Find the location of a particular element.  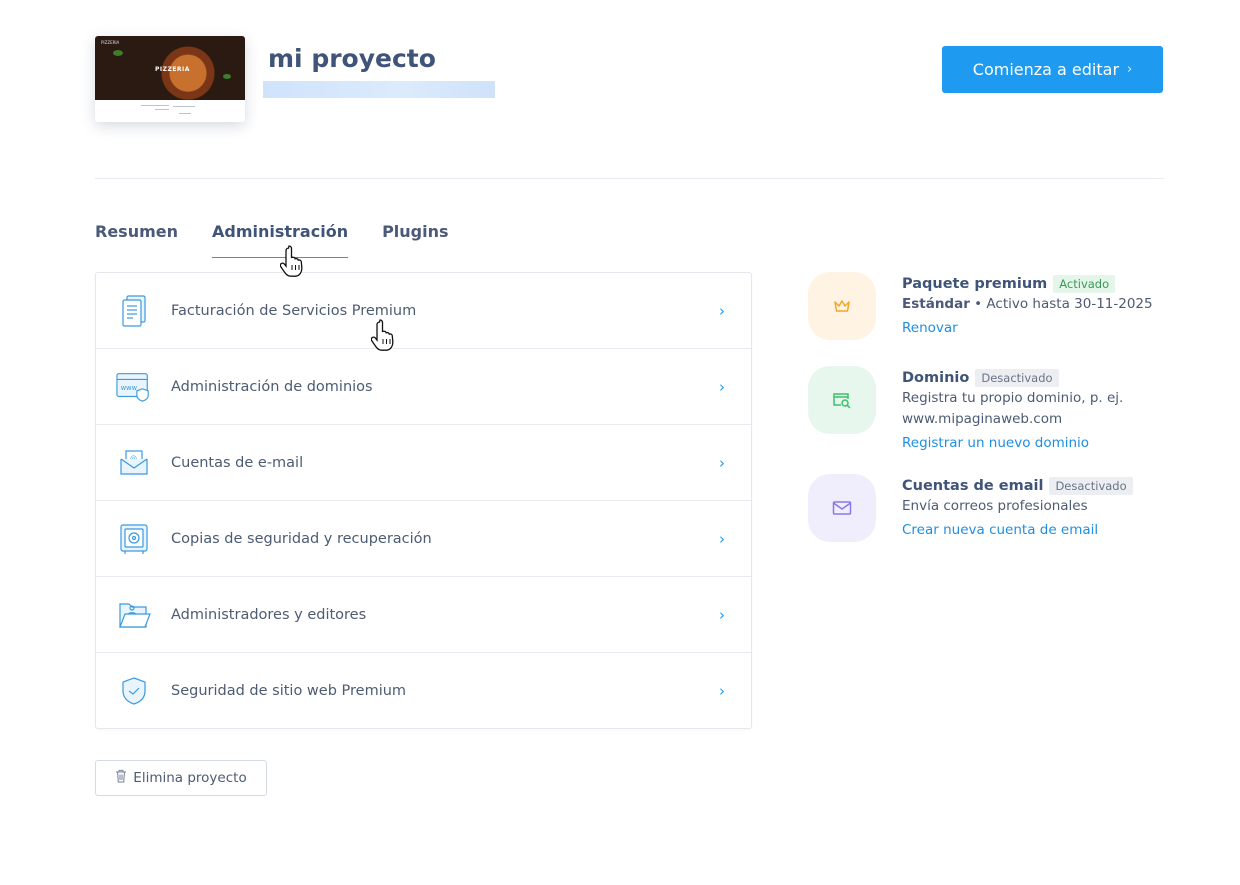

tab-resumen: Resumen is located at coordinates (136, 239).